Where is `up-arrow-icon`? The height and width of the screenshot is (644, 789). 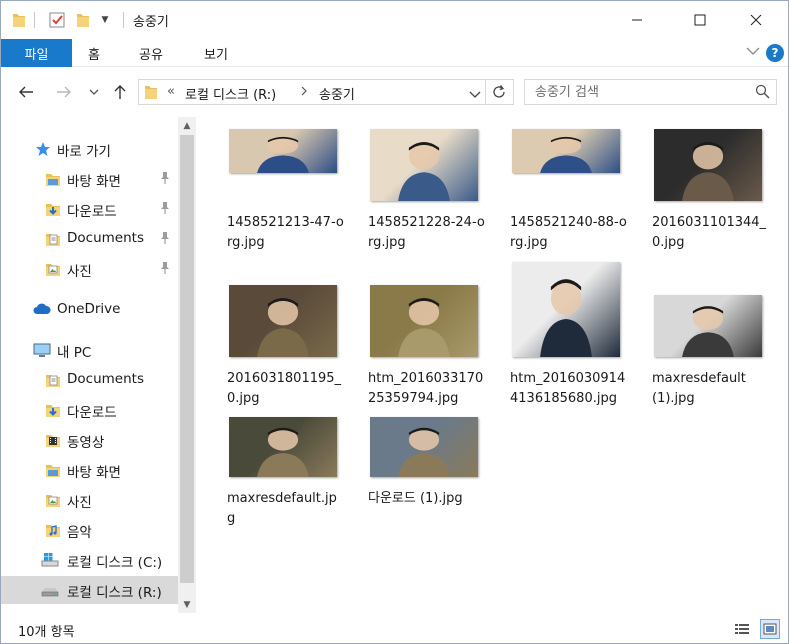 up-arrow-icon is located at coordinates (120, 92).